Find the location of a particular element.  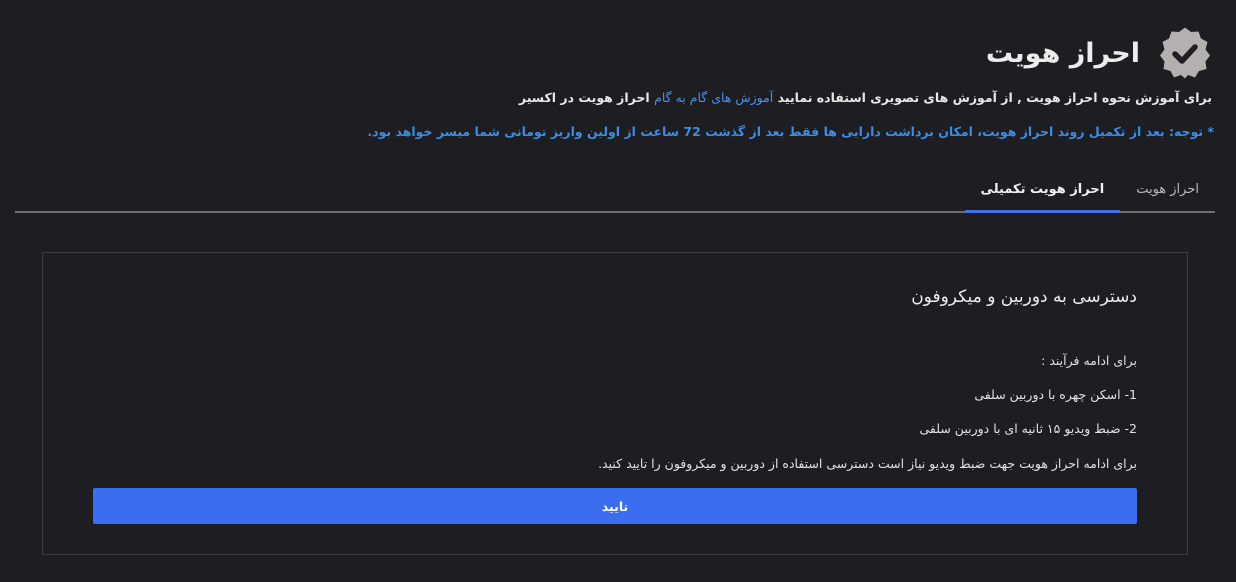

confirm-button: تایید is located at coordinates (615, 506).